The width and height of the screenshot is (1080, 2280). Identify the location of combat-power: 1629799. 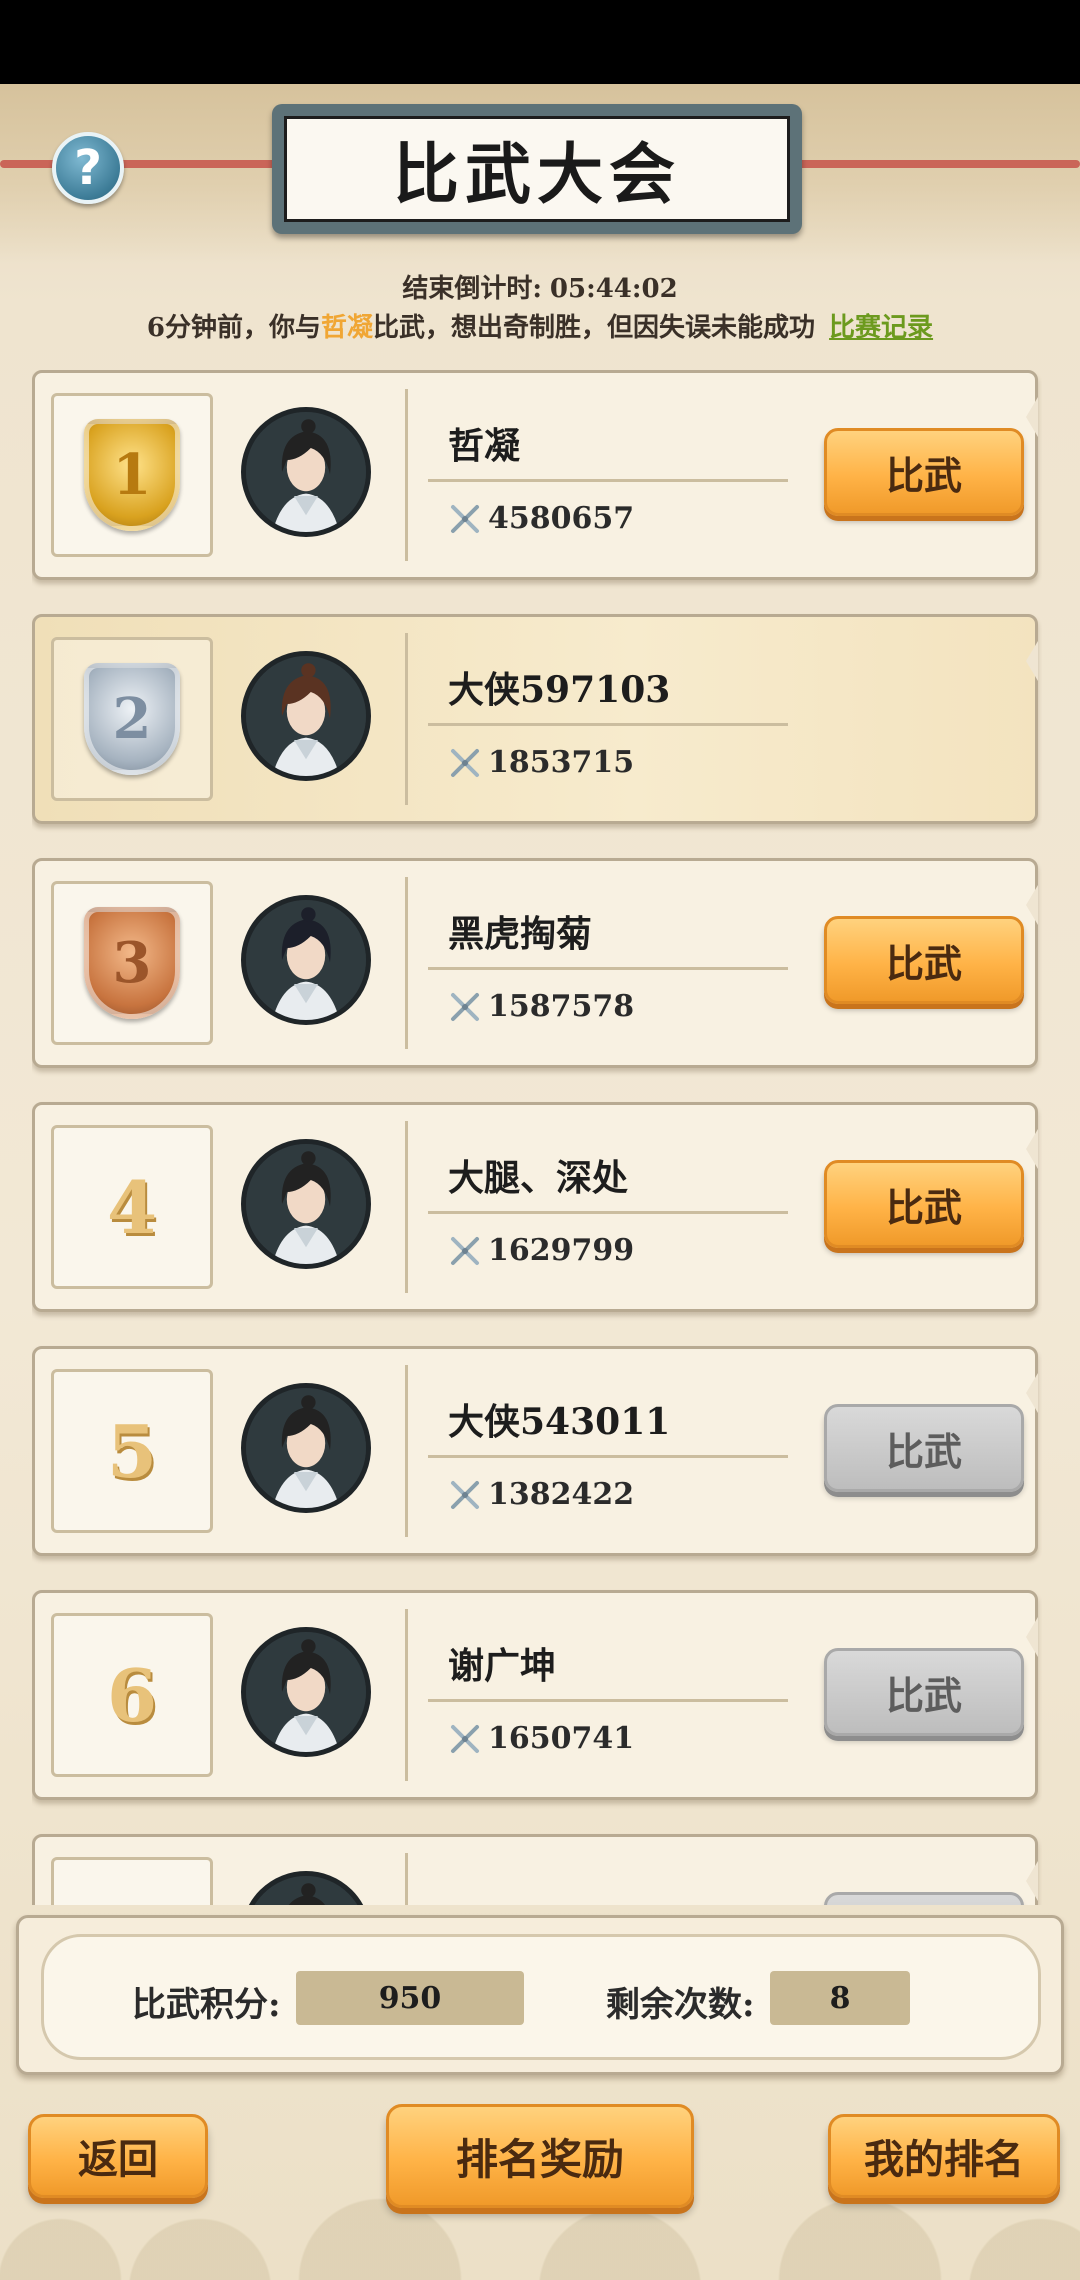
(541, 1250).